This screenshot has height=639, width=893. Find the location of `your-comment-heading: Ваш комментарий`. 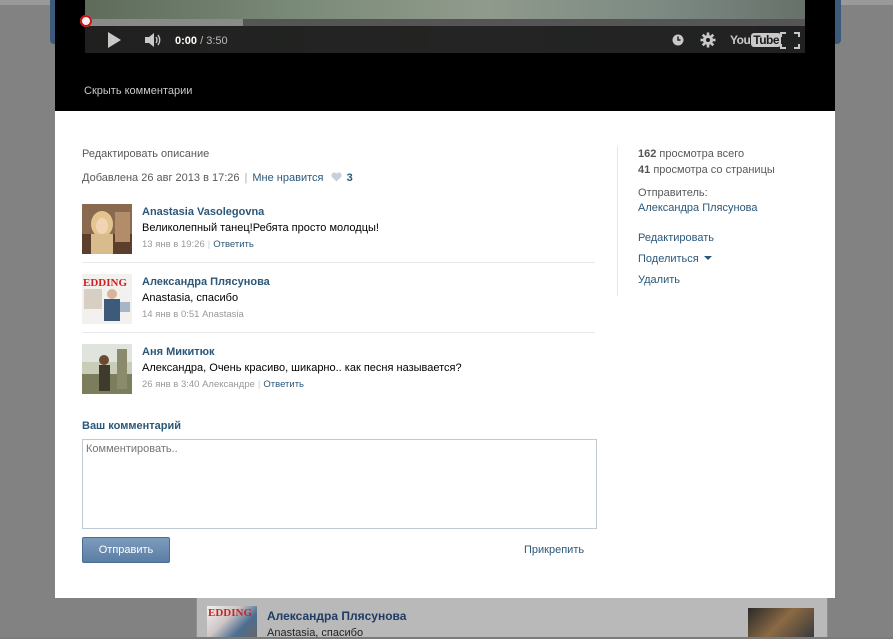

your-comment-heading: Ваш комментарий is located at coordinates (132, 426).